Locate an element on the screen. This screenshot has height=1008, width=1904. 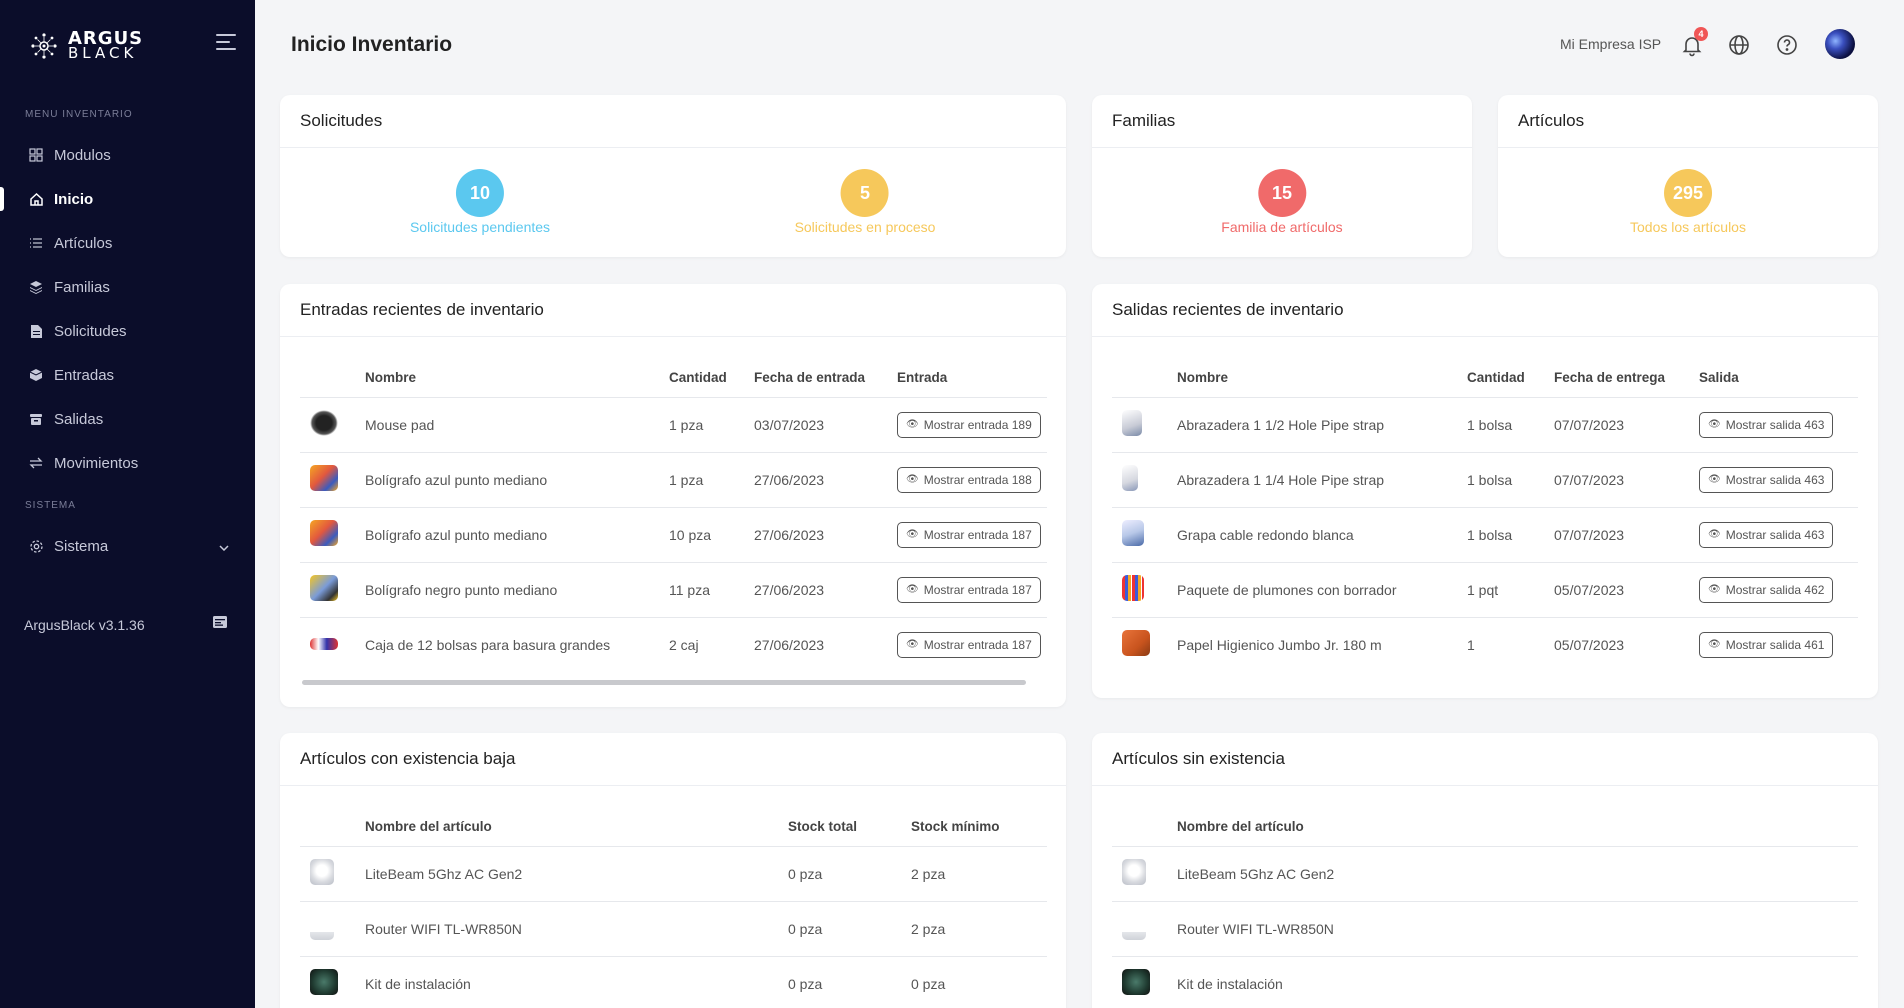
families-label: Familia de artículos is located at coordinates (1282, 227).